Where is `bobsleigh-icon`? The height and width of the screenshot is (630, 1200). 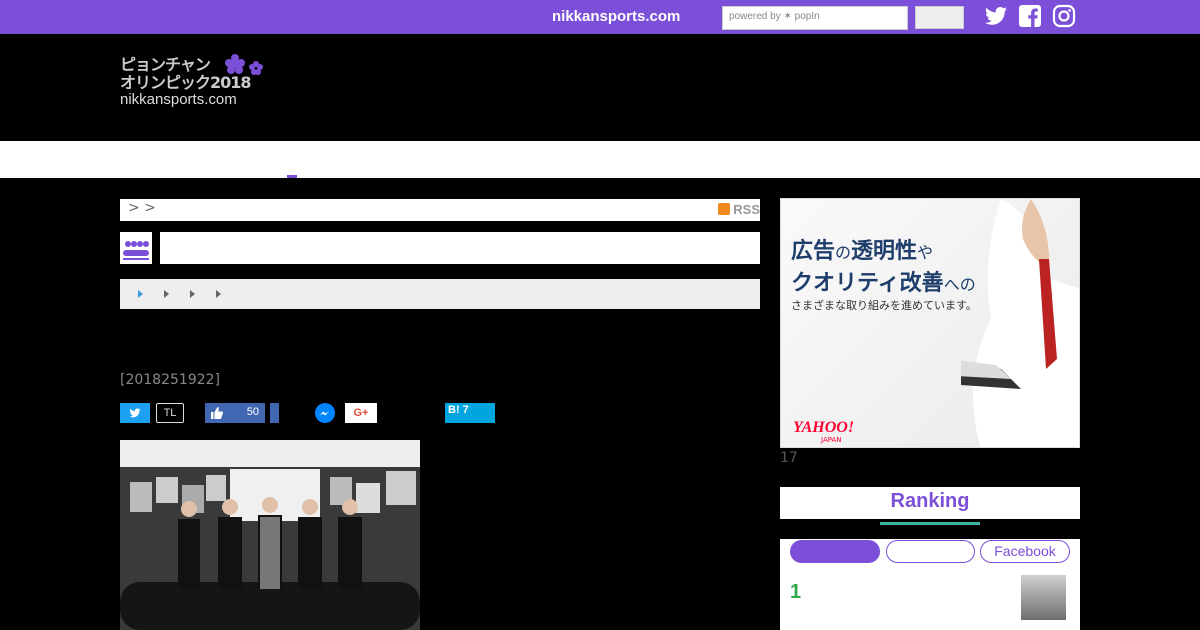
bobsleigh-icon is located at coordinates (136, 250).